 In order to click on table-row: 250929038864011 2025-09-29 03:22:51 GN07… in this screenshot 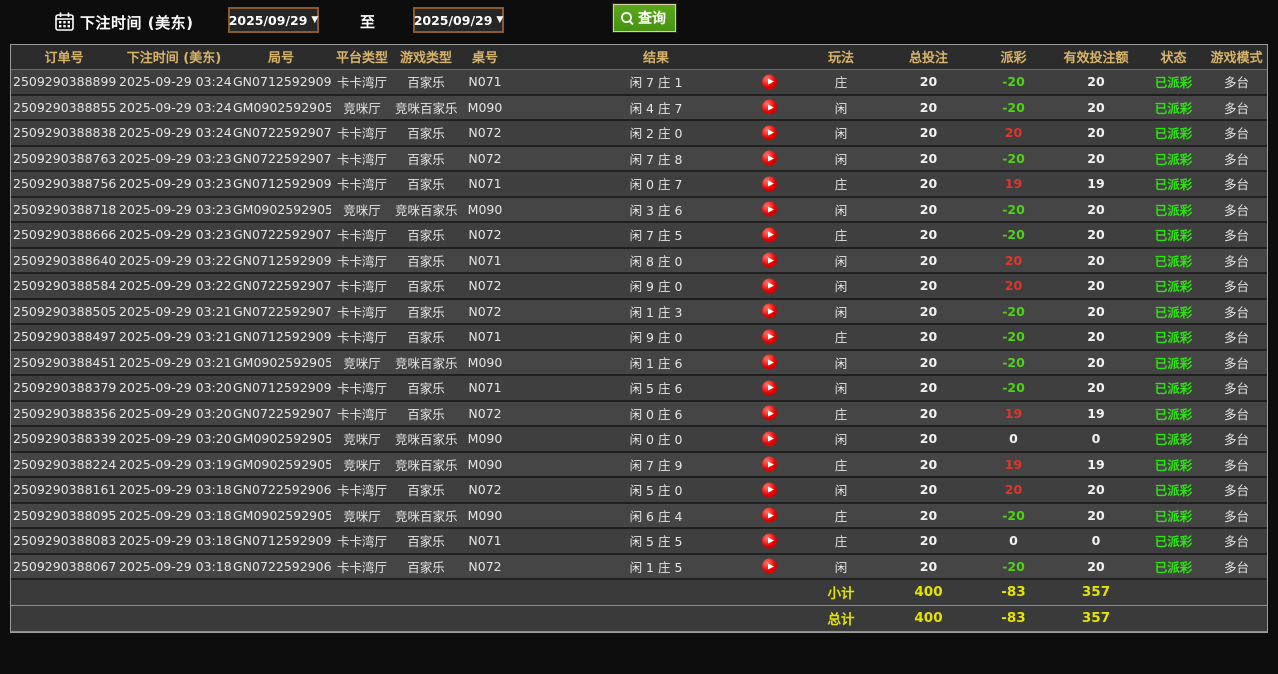, I will do `click(639, 260)`.